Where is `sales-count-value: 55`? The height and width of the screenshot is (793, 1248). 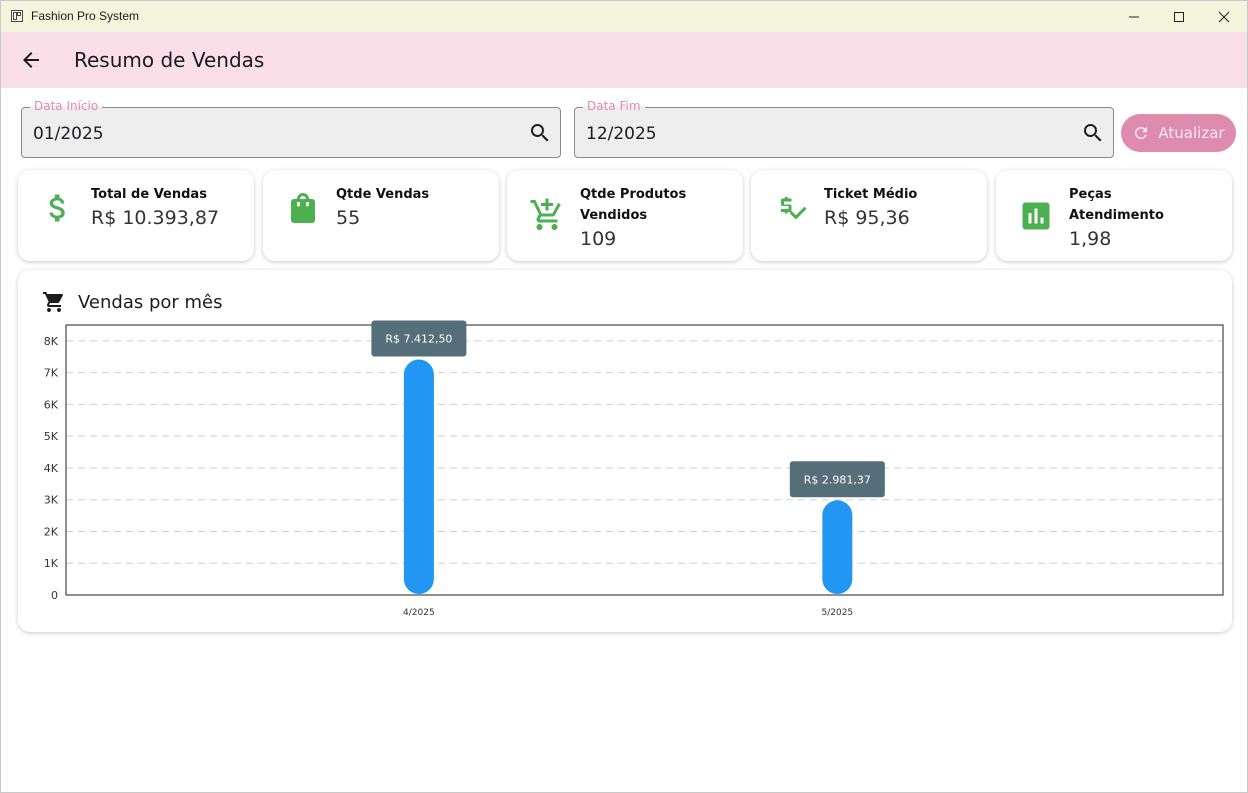
sales-count-value: 55 is located at coordinates (348, 218).